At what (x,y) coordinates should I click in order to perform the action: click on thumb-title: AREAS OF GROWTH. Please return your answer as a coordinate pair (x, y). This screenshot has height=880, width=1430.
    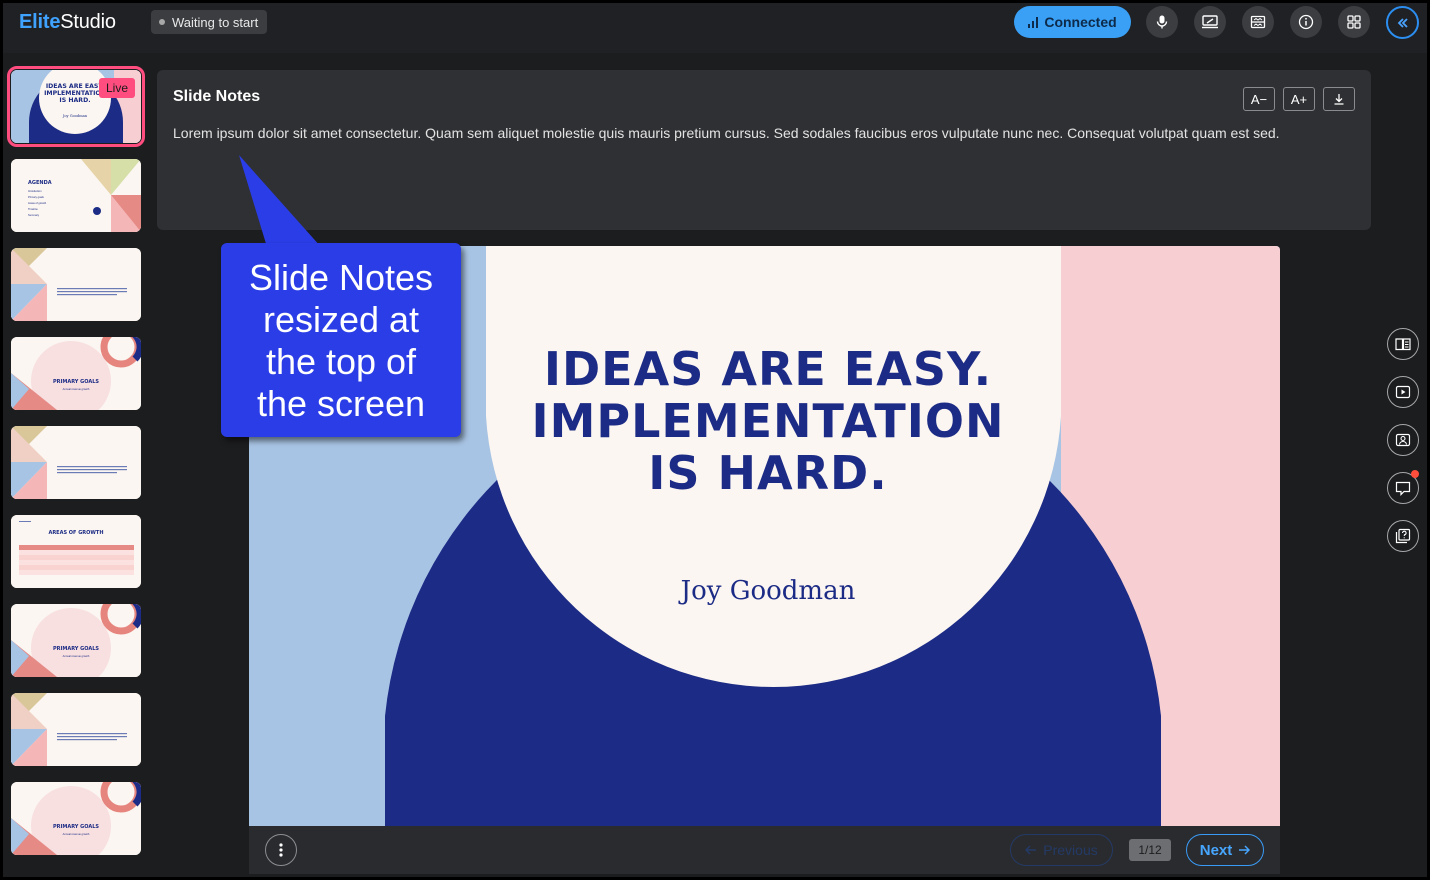
    Looking at the image, I should click on (75, 533).